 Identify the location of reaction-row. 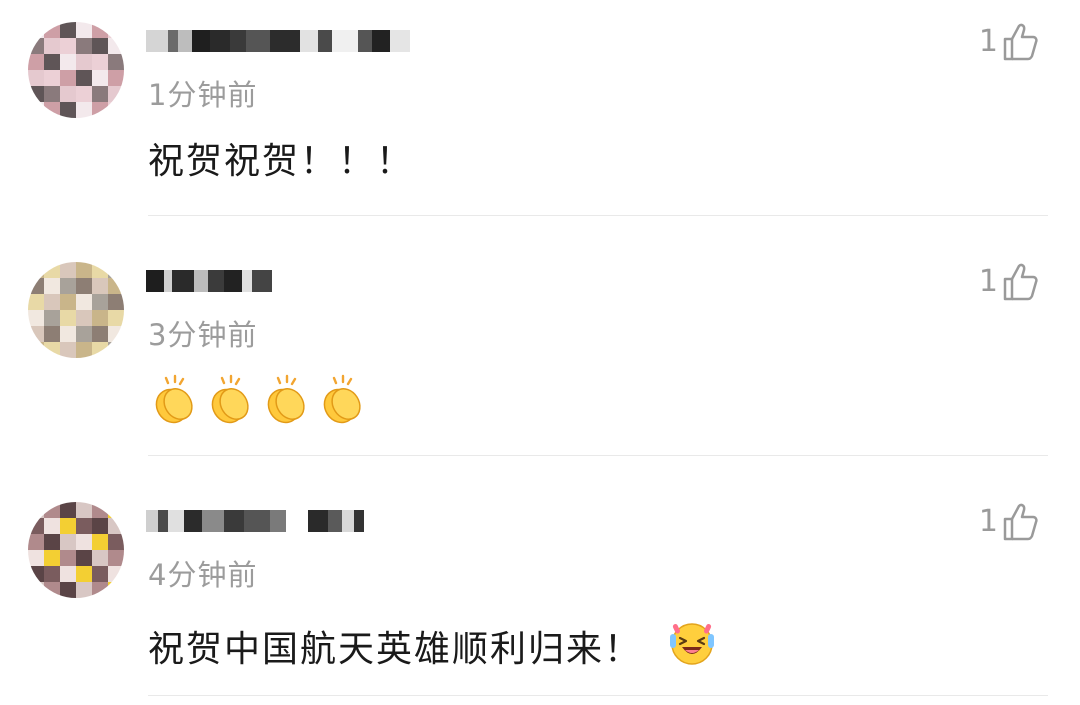
(258, 402).